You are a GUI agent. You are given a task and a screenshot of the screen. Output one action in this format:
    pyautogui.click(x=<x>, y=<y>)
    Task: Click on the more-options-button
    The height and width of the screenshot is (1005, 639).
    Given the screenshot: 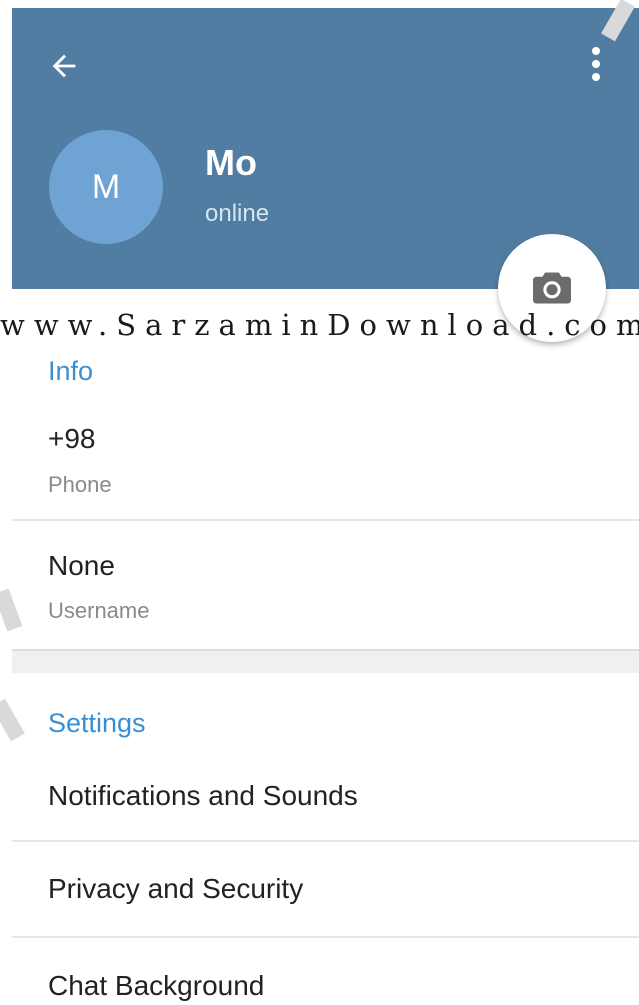 What is the action you would take?
    pyautogui.click(x=596, y=64)
    